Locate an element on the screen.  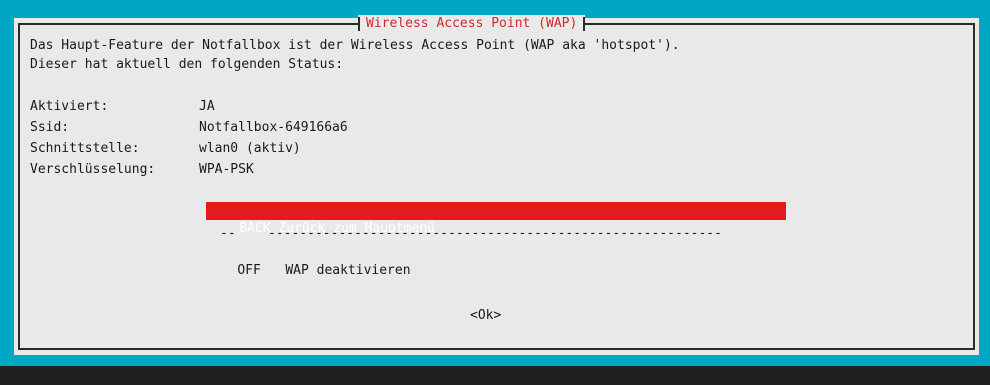
activated-label: Aktiviert: is located at coordinates (69, 106).